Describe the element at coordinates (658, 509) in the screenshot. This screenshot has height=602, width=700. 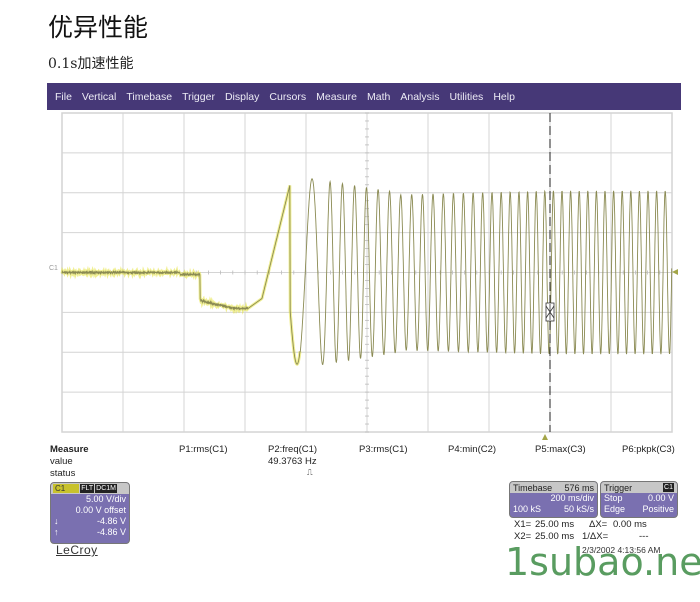
I see `trigger-slope: Positive` at that location.